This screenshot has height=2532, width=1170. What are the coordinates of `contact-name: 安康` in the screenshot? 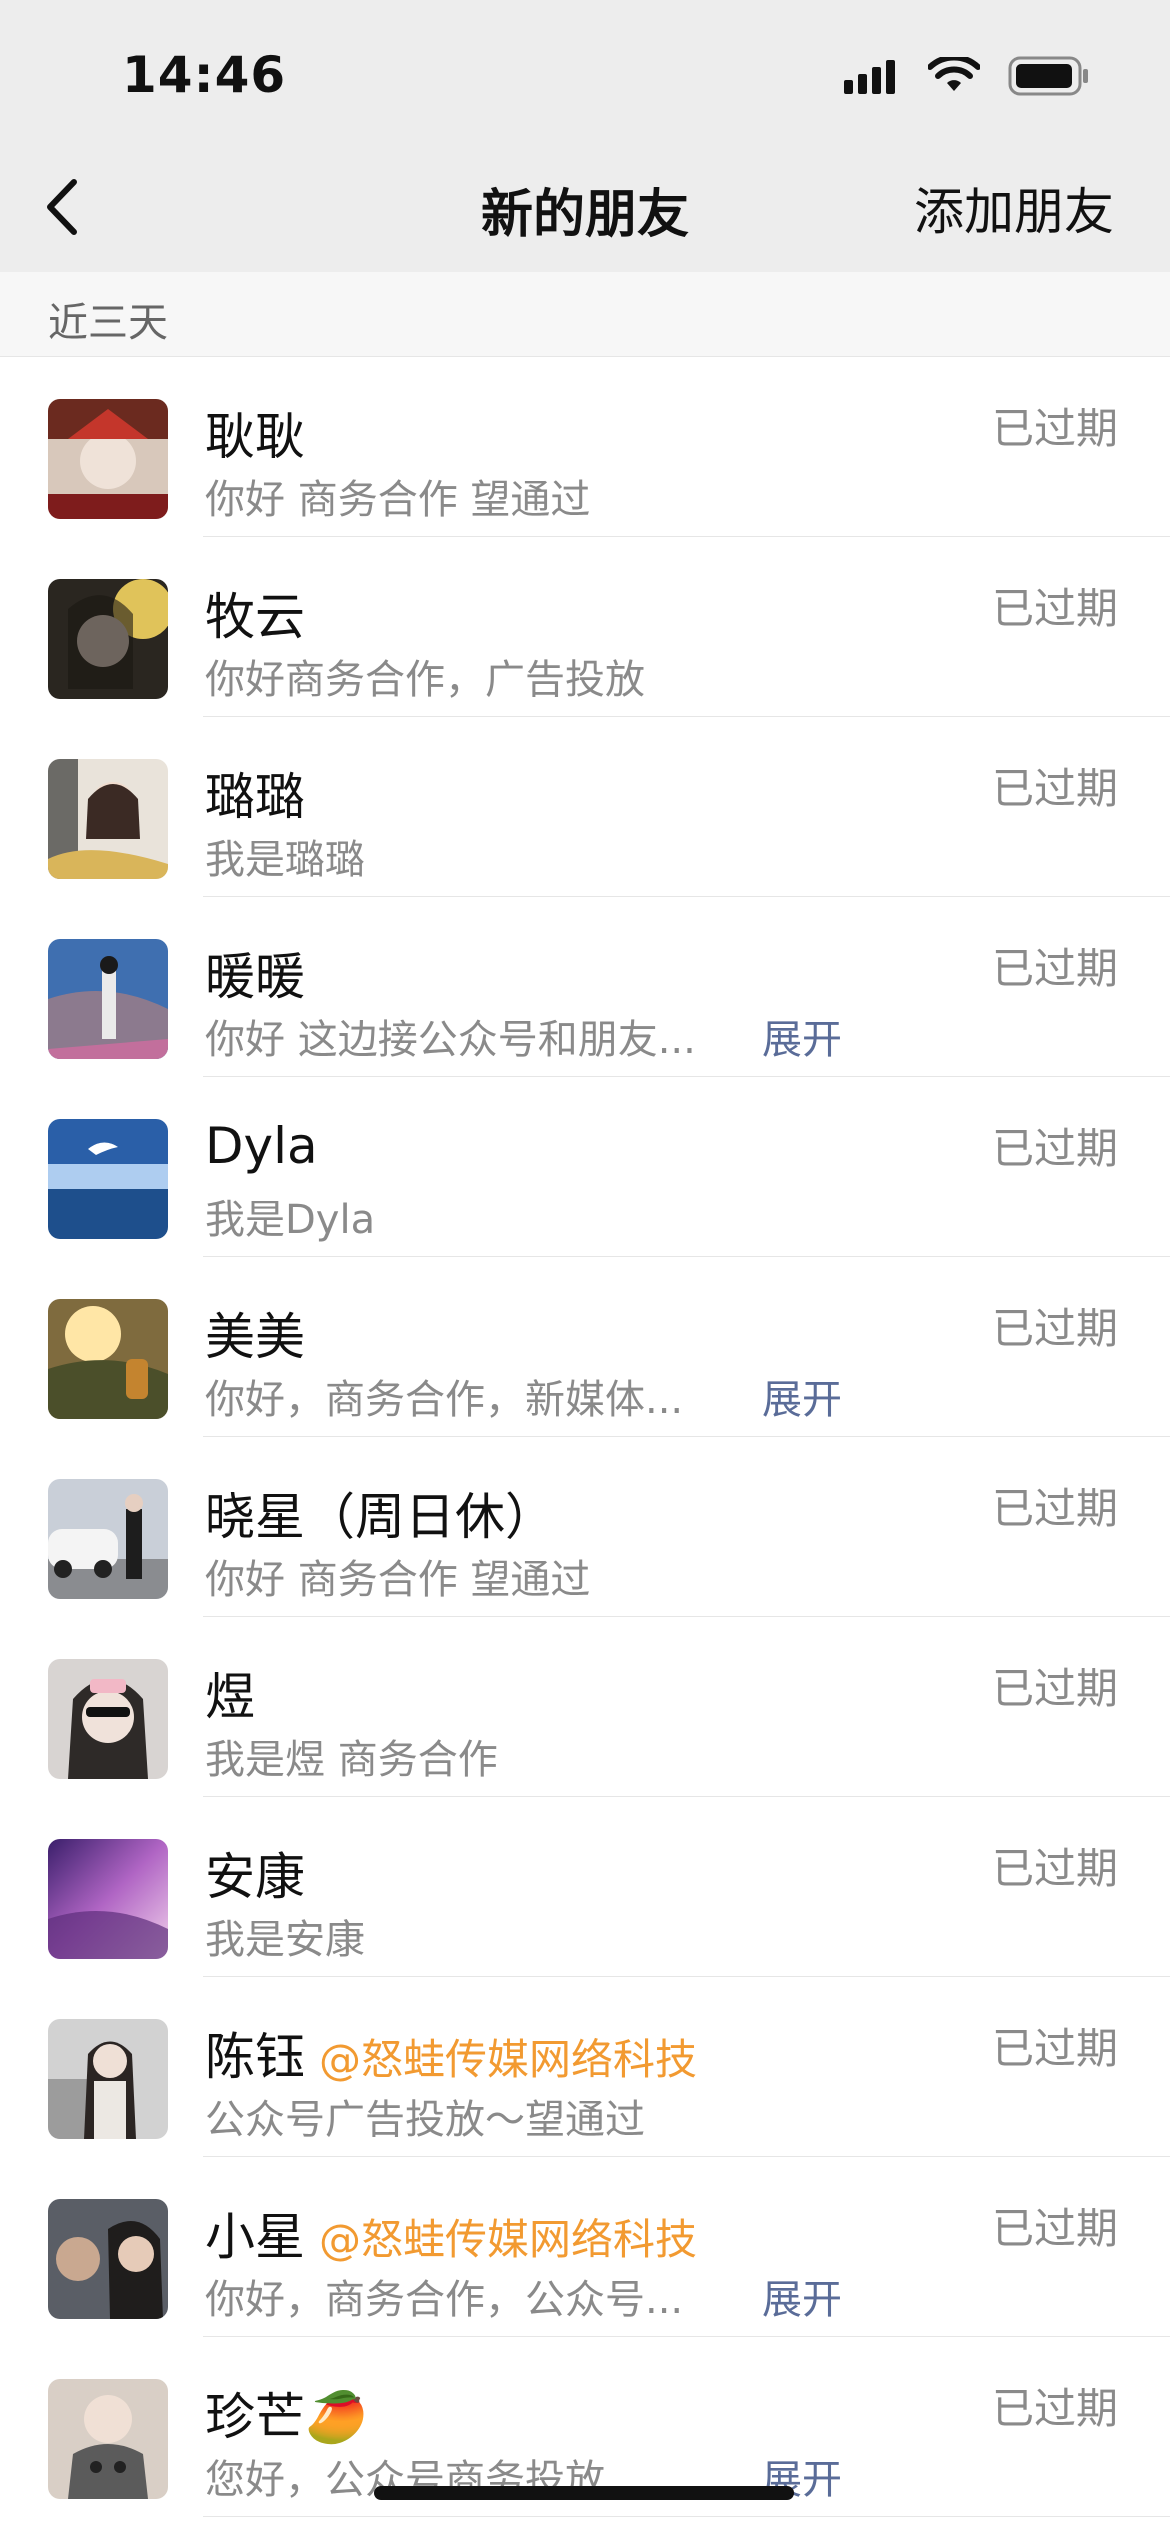 It's located at (255, 1877).